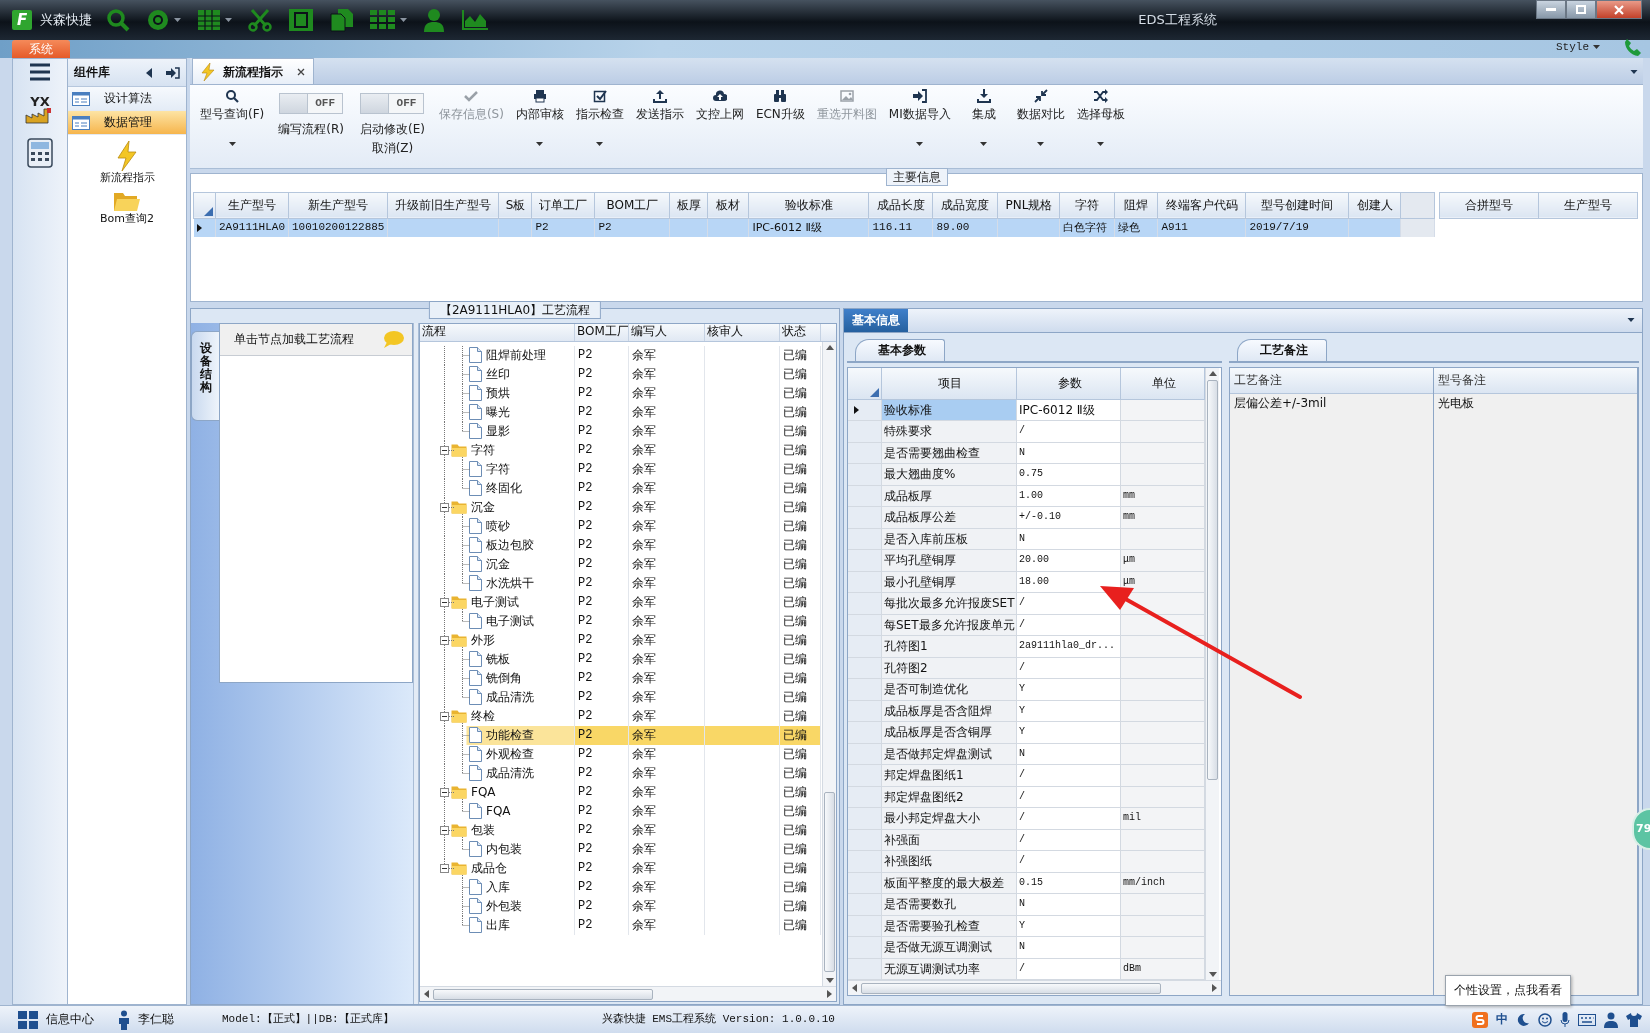  Describe the element at coordinates (632, 205) in the screenshot. I see `column-header: BOM工厂` at that location.